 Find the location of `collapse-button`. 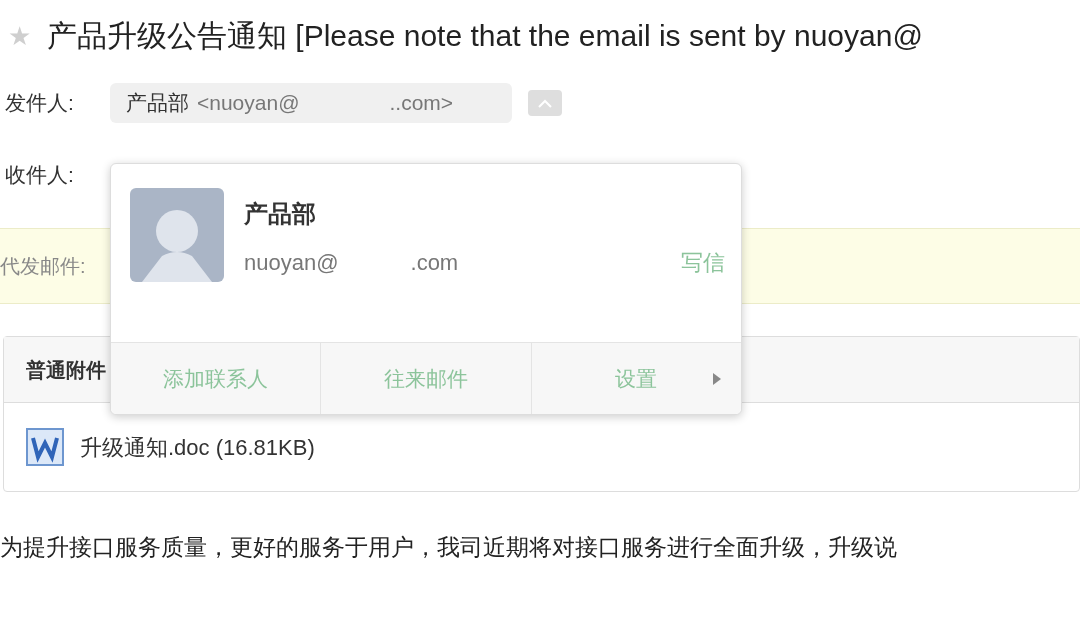

collapse-button is located at coordinates (545, 103).